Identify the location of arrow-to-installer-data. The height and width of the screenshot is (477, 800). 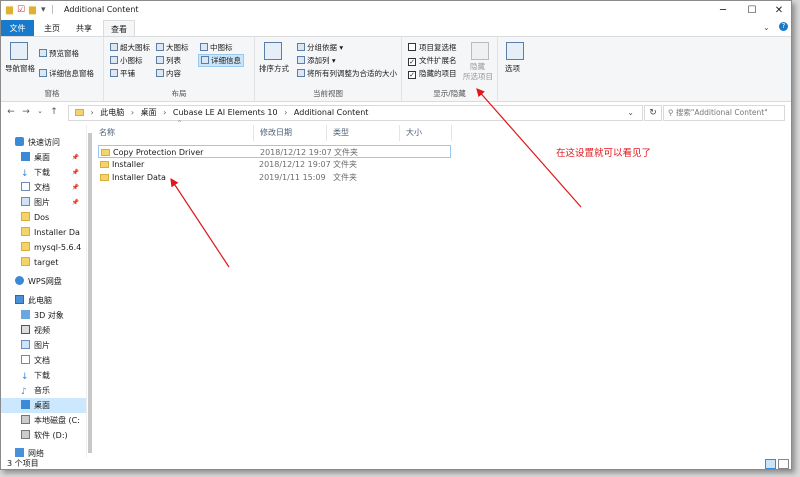
(200, 222).